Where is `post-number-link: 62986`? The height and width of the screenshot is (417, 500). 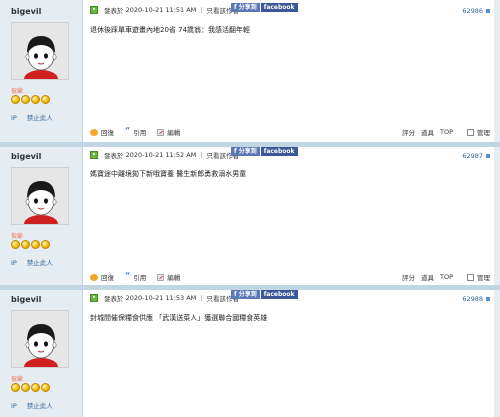 post-number-link: 62986 is located at coordinates (476, 11).